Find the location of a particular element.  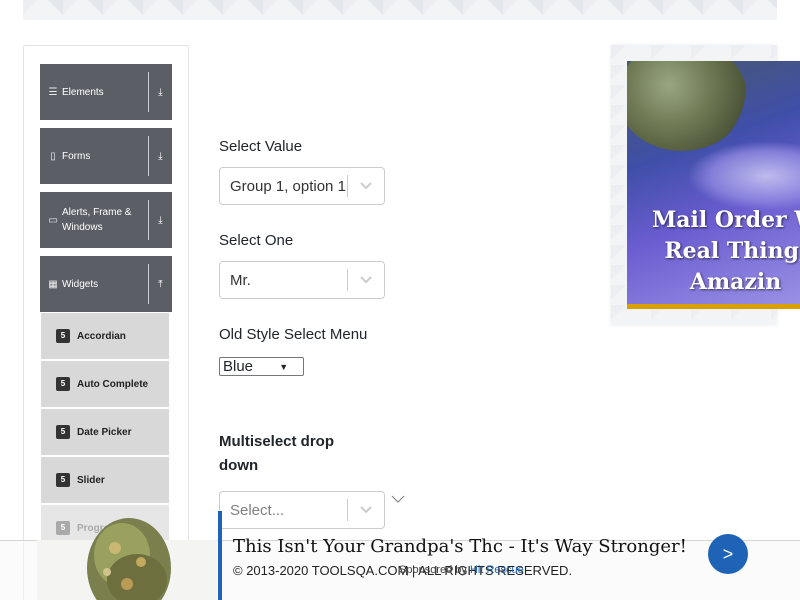

sidebar-group-label: Elements is located at coordinates (83, 92).